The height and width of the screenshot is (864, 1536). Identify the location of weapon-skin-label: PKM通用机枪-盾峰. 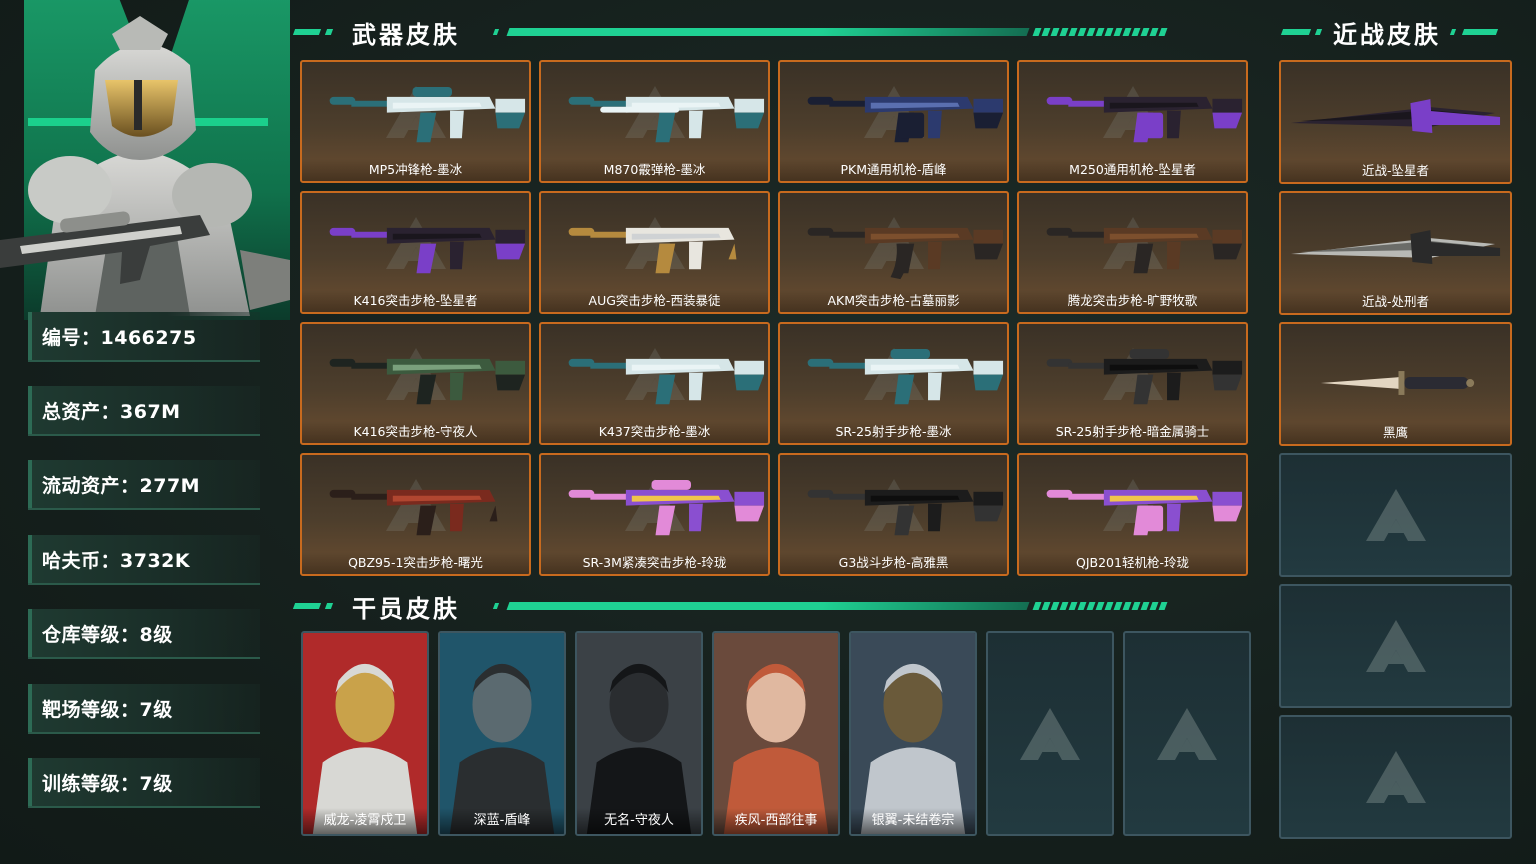
(893, 170).